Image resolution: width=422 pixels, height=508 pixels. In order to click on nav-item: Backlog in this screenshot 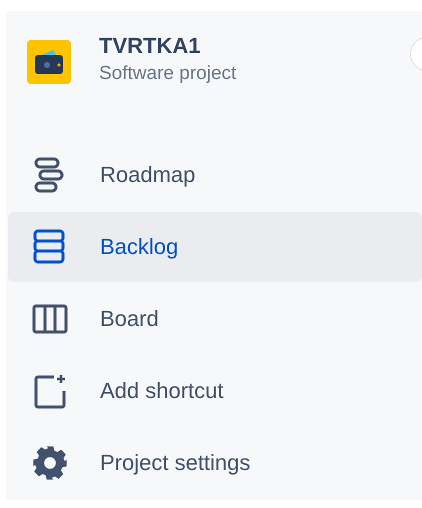, I will do `click(215, 247)`.